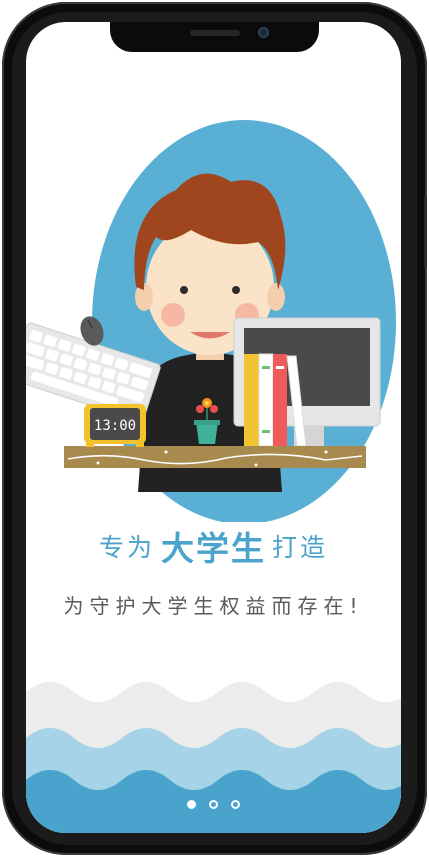  I want to click on side-button, so click(425, 232).